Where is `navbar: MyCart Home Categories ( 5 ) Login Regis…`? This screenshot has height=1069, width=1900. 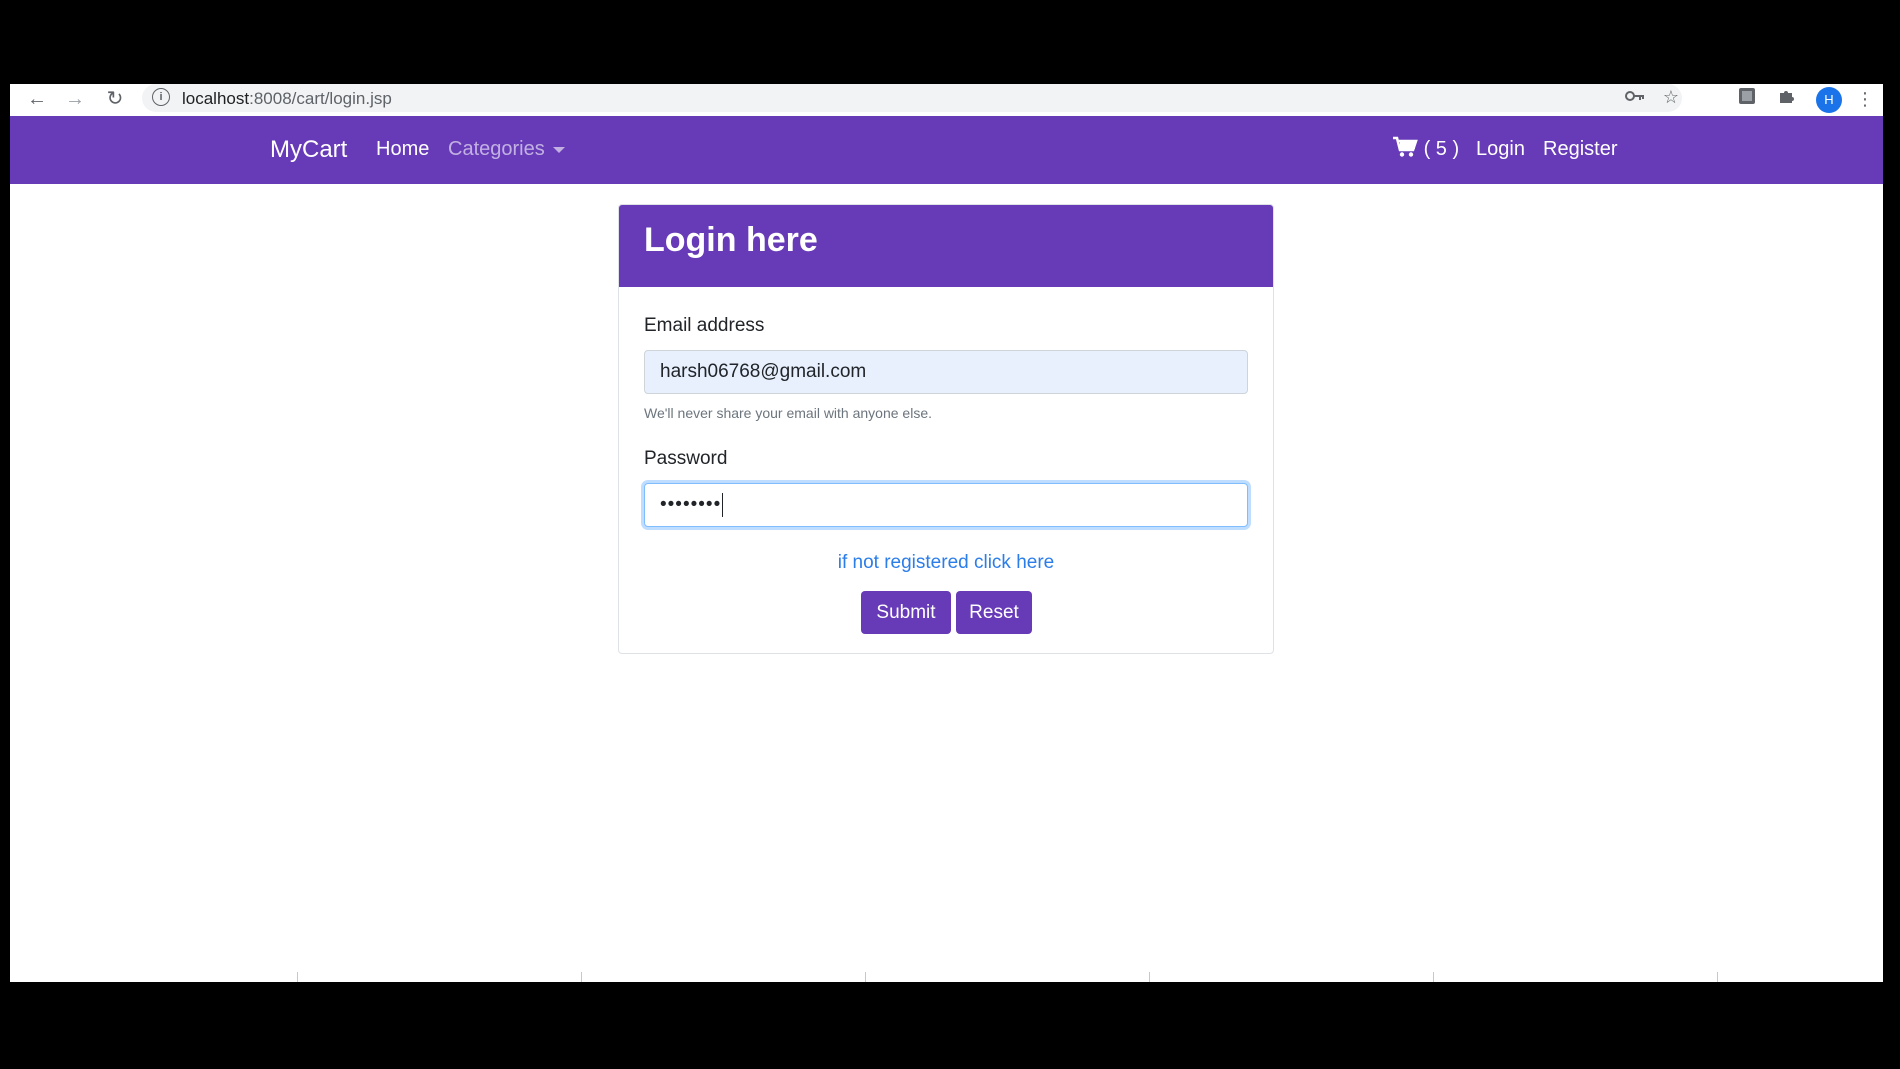
navbar: MyCart Home Categories ( 5 ) Login Regis… is located at coordinates (946, 150).